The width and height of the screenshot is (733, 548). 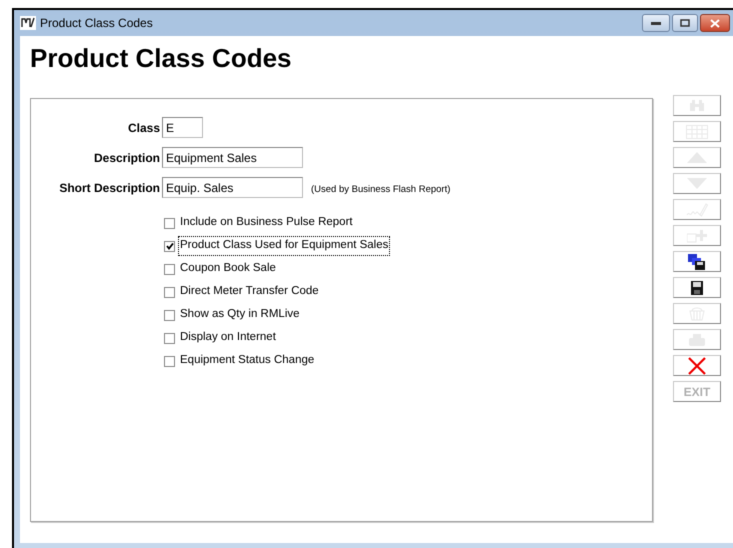 I want to click on checkbox-label: Equipment Status Change, so click(x=247, y=360).